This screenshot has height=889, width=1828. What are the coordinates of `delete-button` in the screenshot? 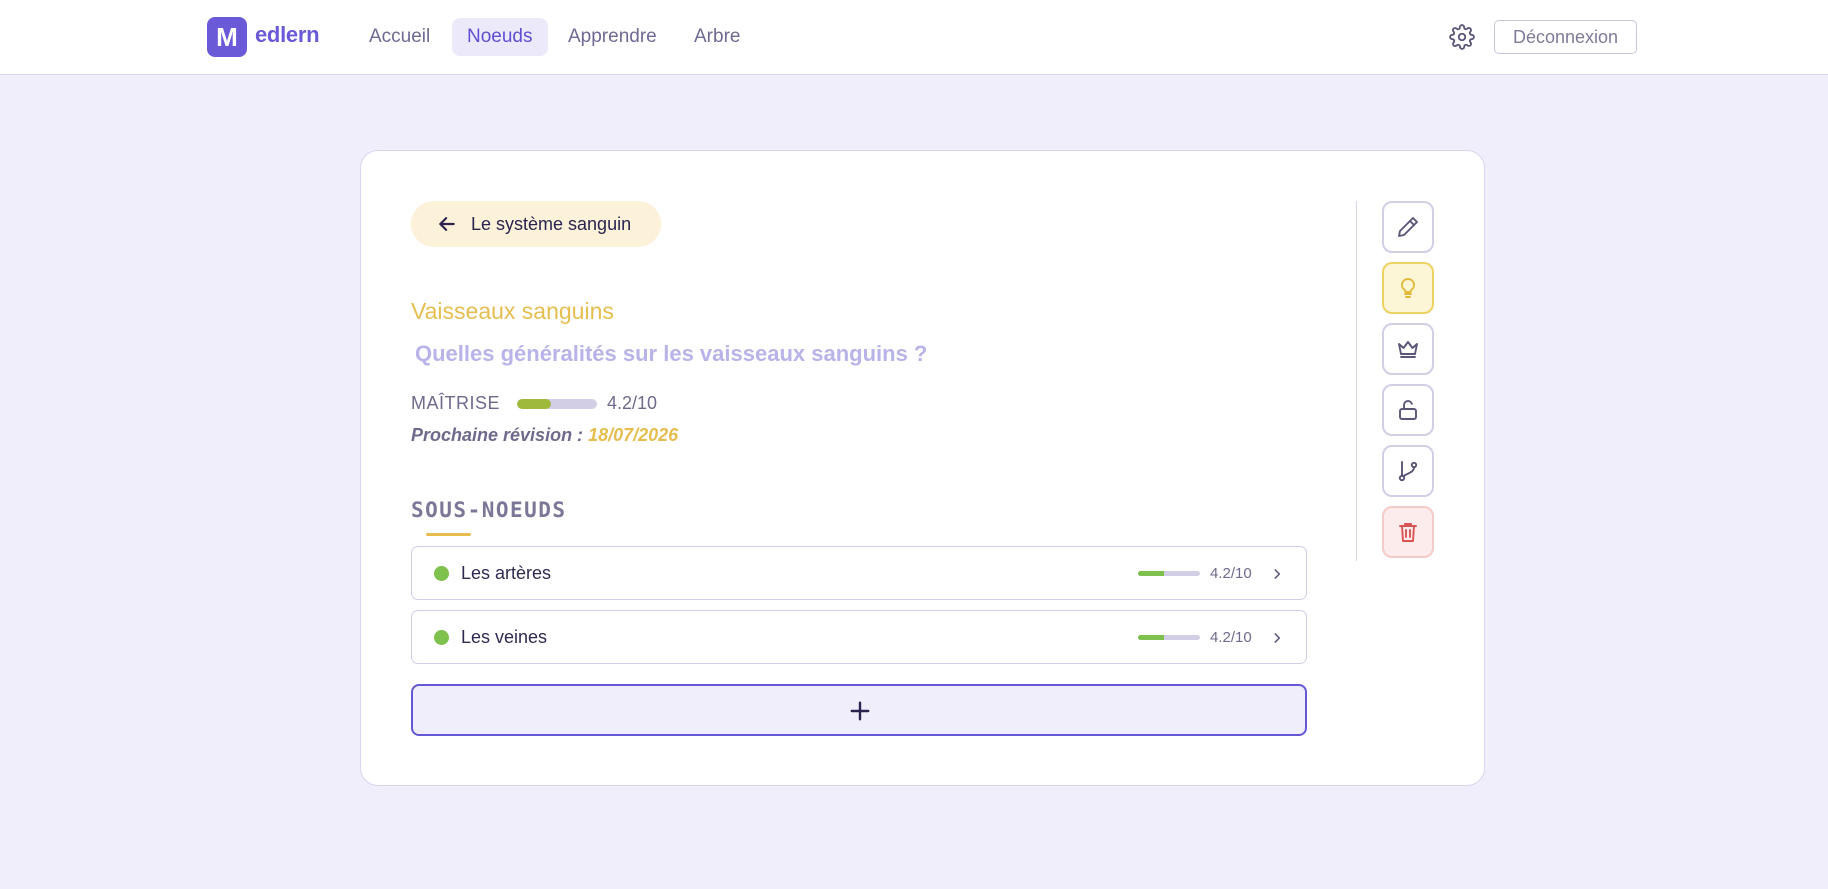 It's located at (1408, 532).